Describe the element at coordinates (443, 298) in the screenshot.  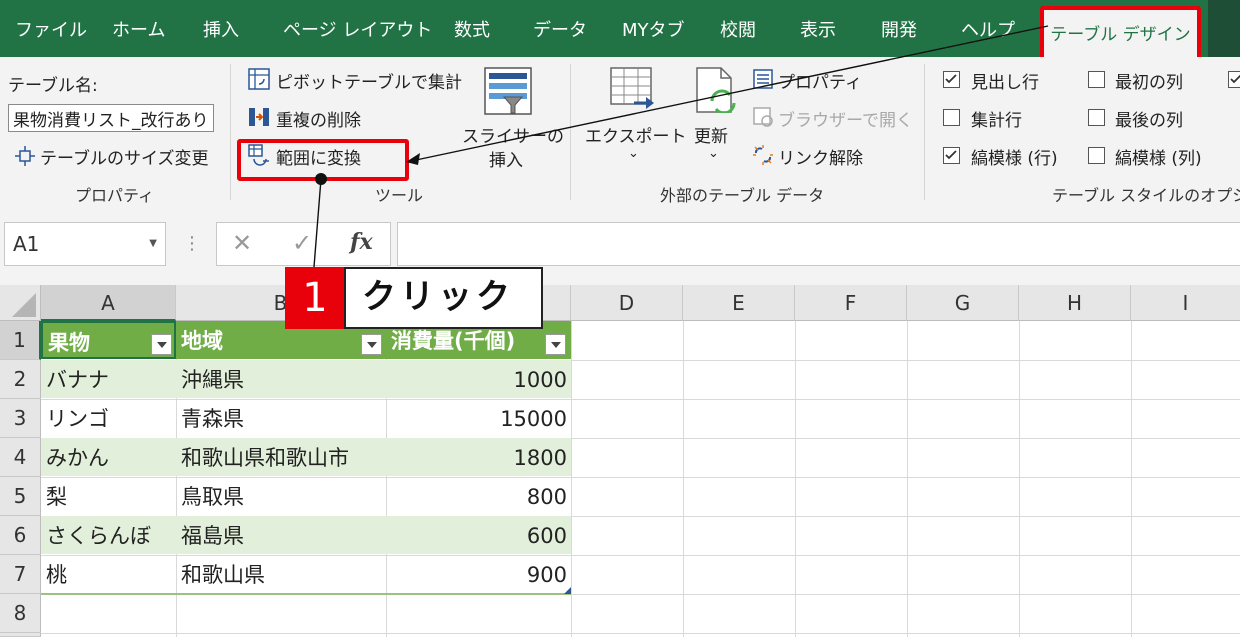
I see `step-instruction-label: クリック` at that location.